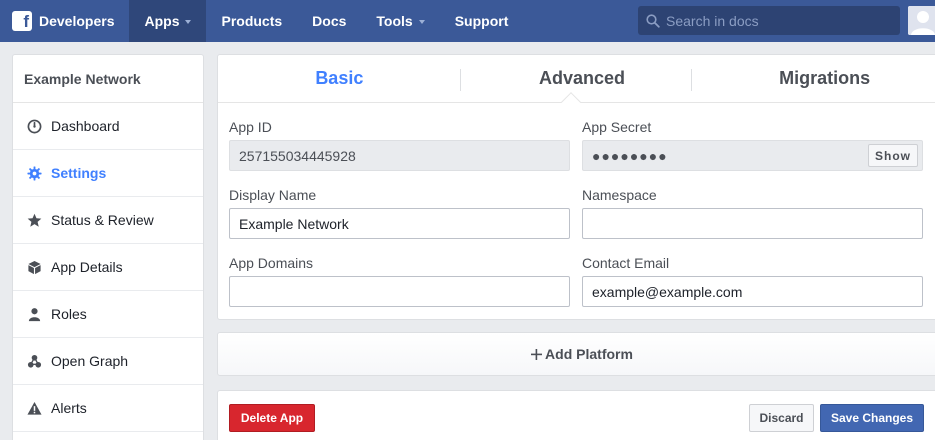 This screenshot has width=935, height=440. I want to click on search-icon, so click(653, 20).